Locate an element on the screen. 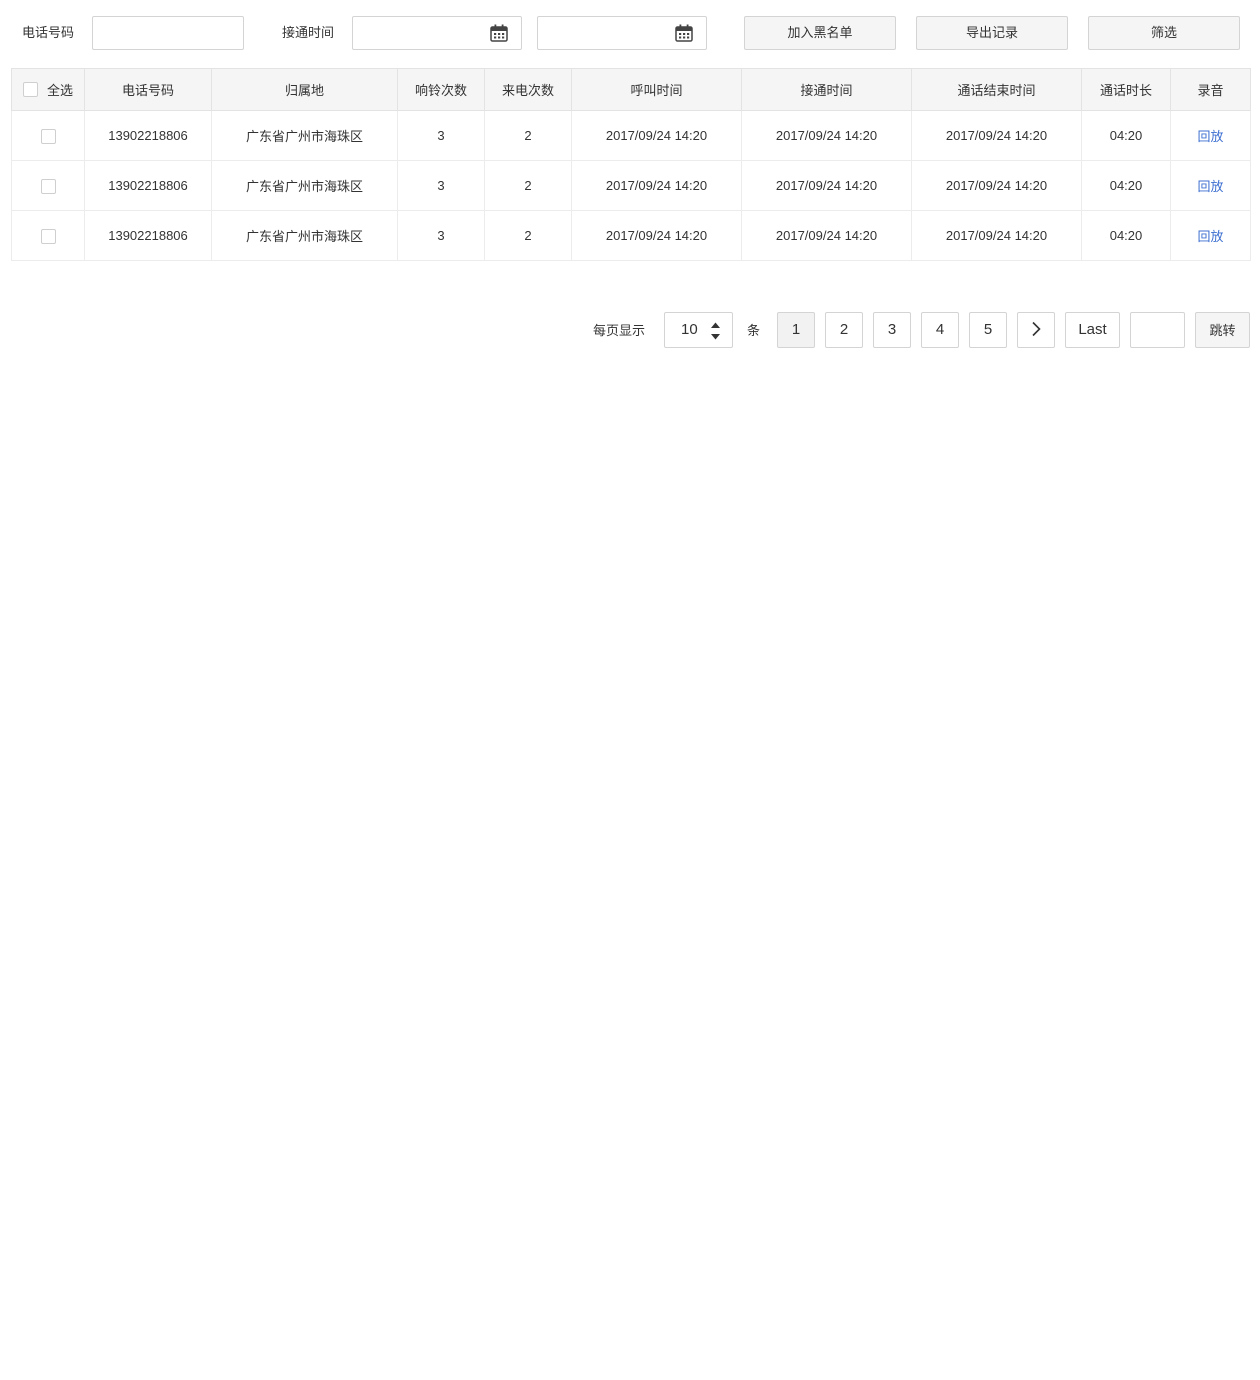 Image resolution: width=1260 pixels, height=1380 pixels. jump-page-input is located at coordinates (1157, 330).